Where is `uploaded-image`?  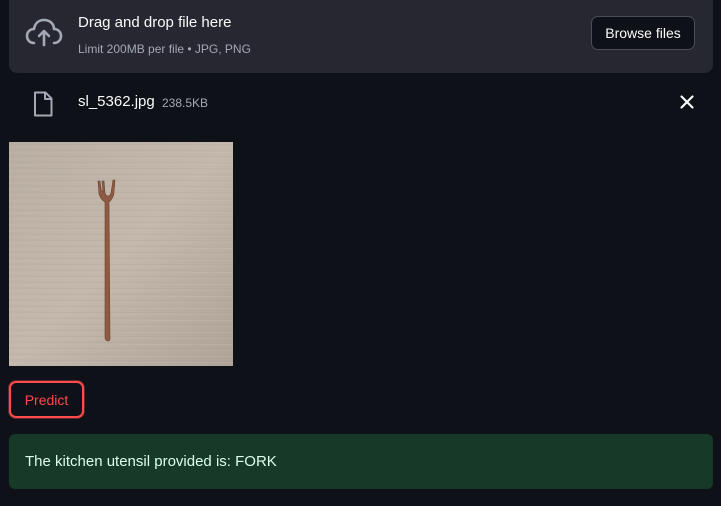 uploaded-image is located at coordinates (121, 254).